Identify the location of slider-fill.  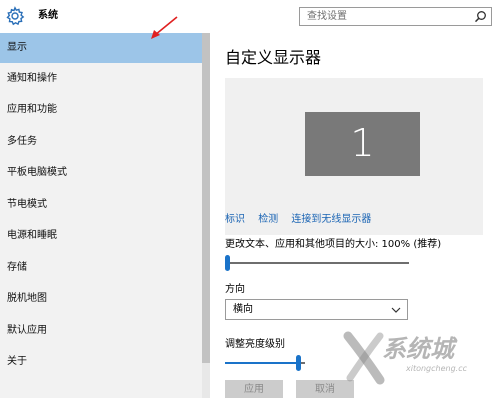
(262, 363).